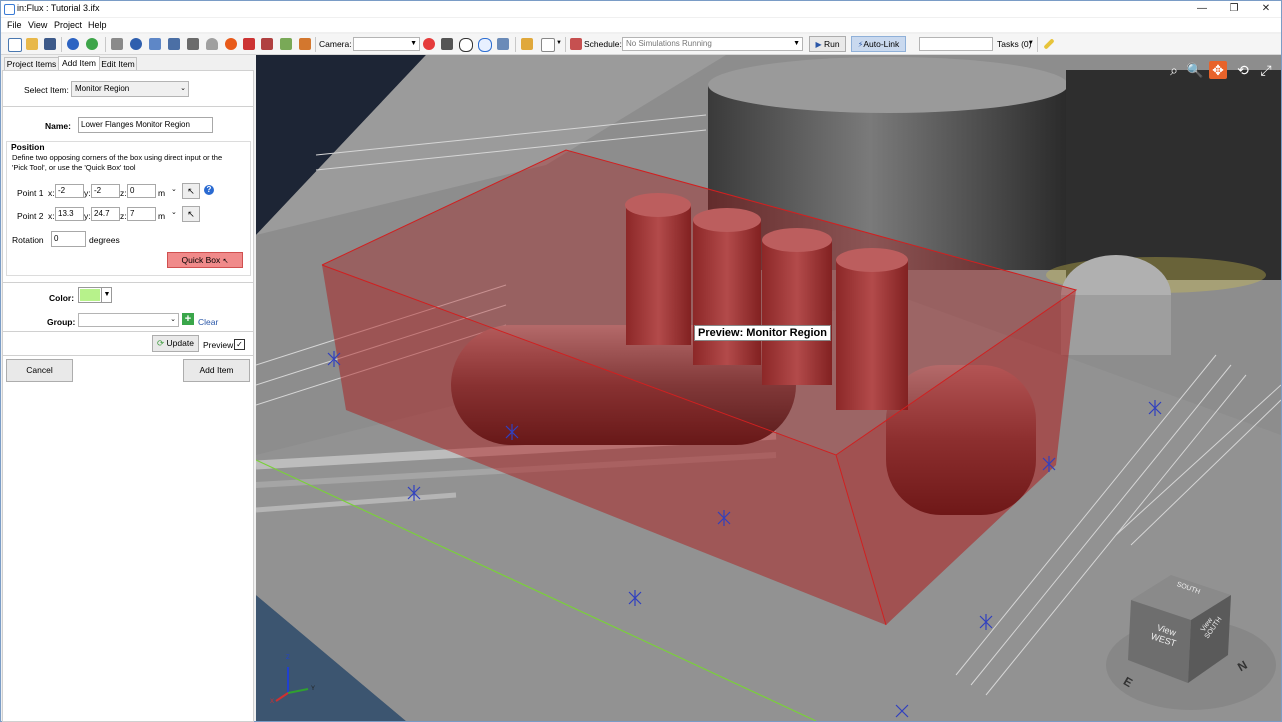 This screenshot has height=722, width=1282. I want to click on cancel-button: Cancel, so click(39, 370).